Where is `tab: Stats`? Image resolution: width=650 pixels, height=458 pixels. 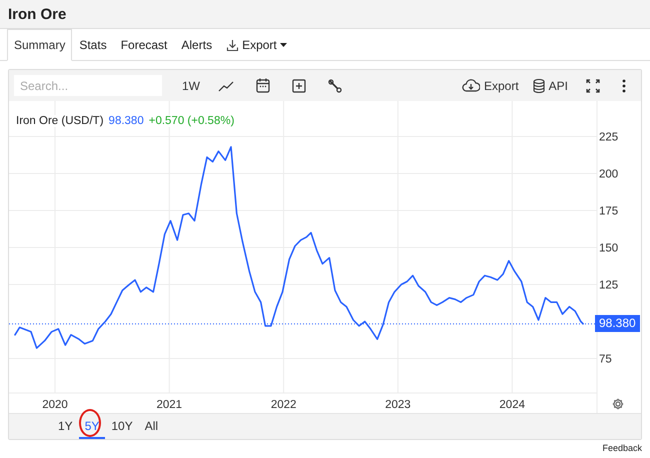
tab: Stats is located at coordinates (93, 45).